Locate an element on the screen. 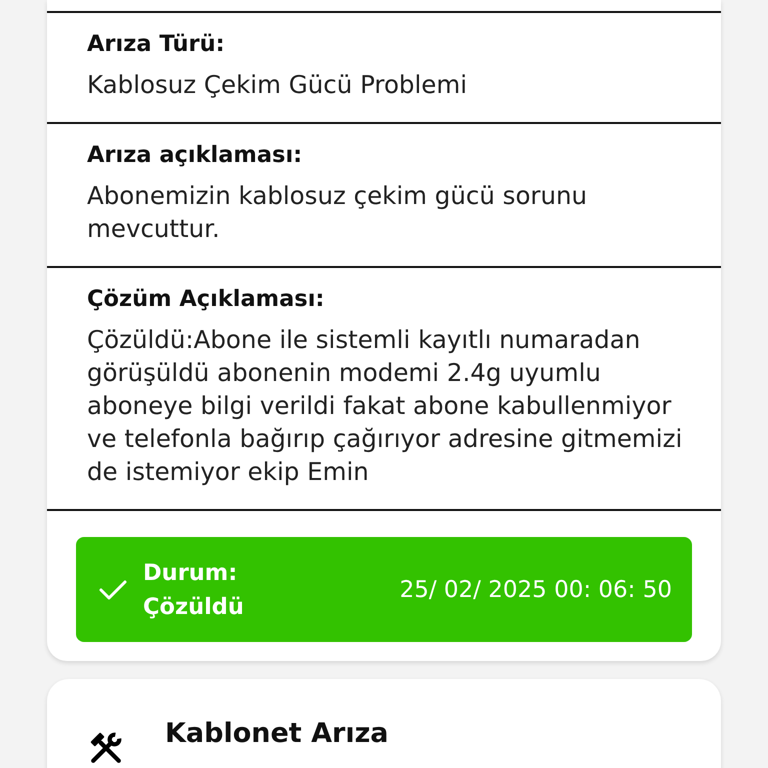 This screenshot has width=768, height=768. field-label: Arıza Türü: is located at coordinates (156, 44).